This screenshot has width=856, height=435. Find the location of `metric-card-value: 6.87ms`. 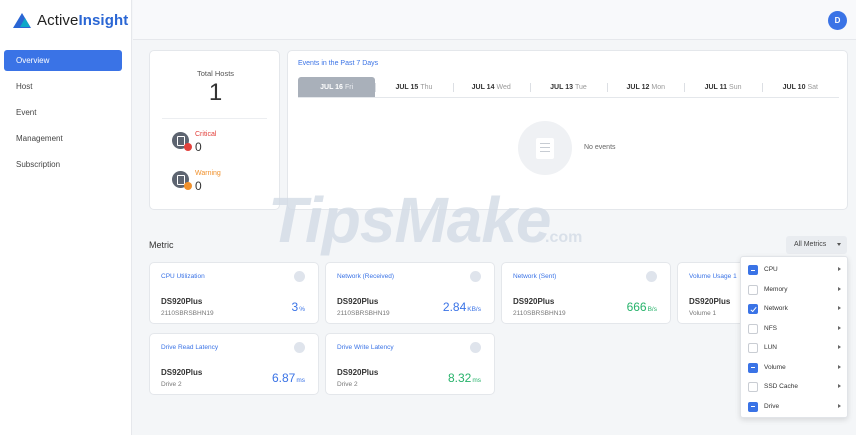

metric-card-value: 6.87ms is located at coordinates (288, 378).